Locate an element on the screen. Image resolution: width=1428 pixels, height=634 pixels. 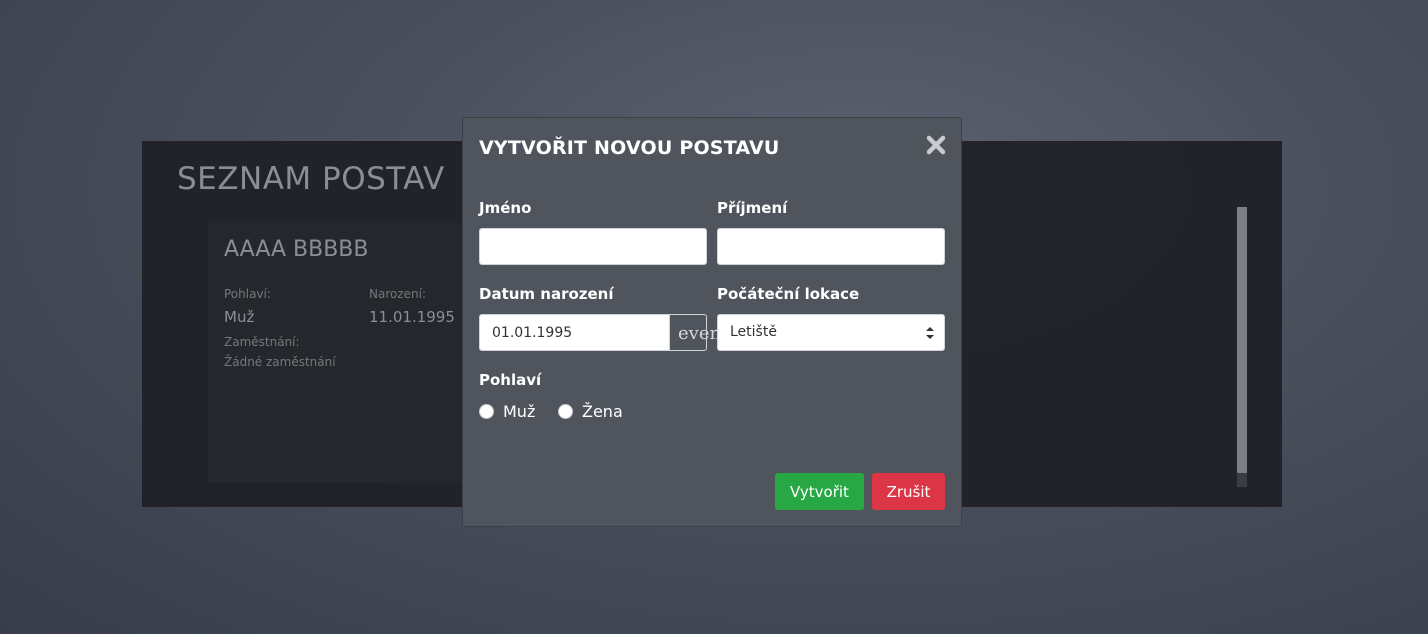
birth-label: Narození: is located at coordinates (398, 294).